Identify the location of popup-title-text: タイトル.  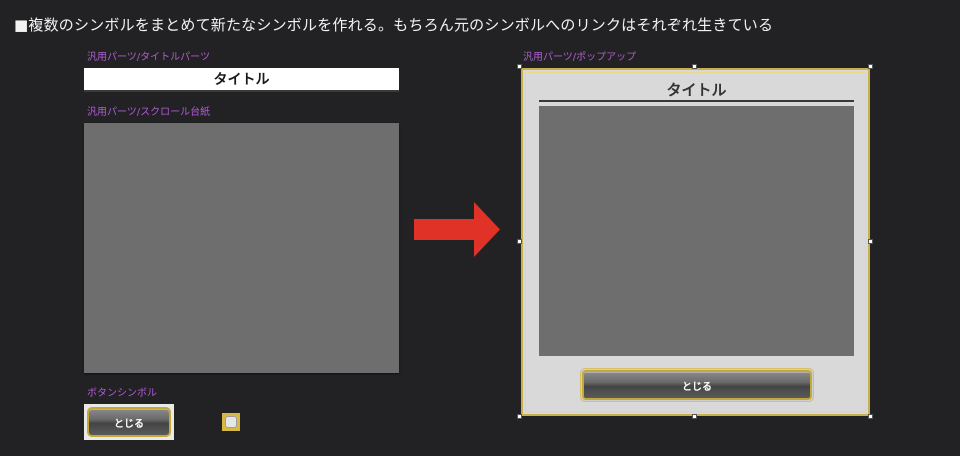
(696, 89).